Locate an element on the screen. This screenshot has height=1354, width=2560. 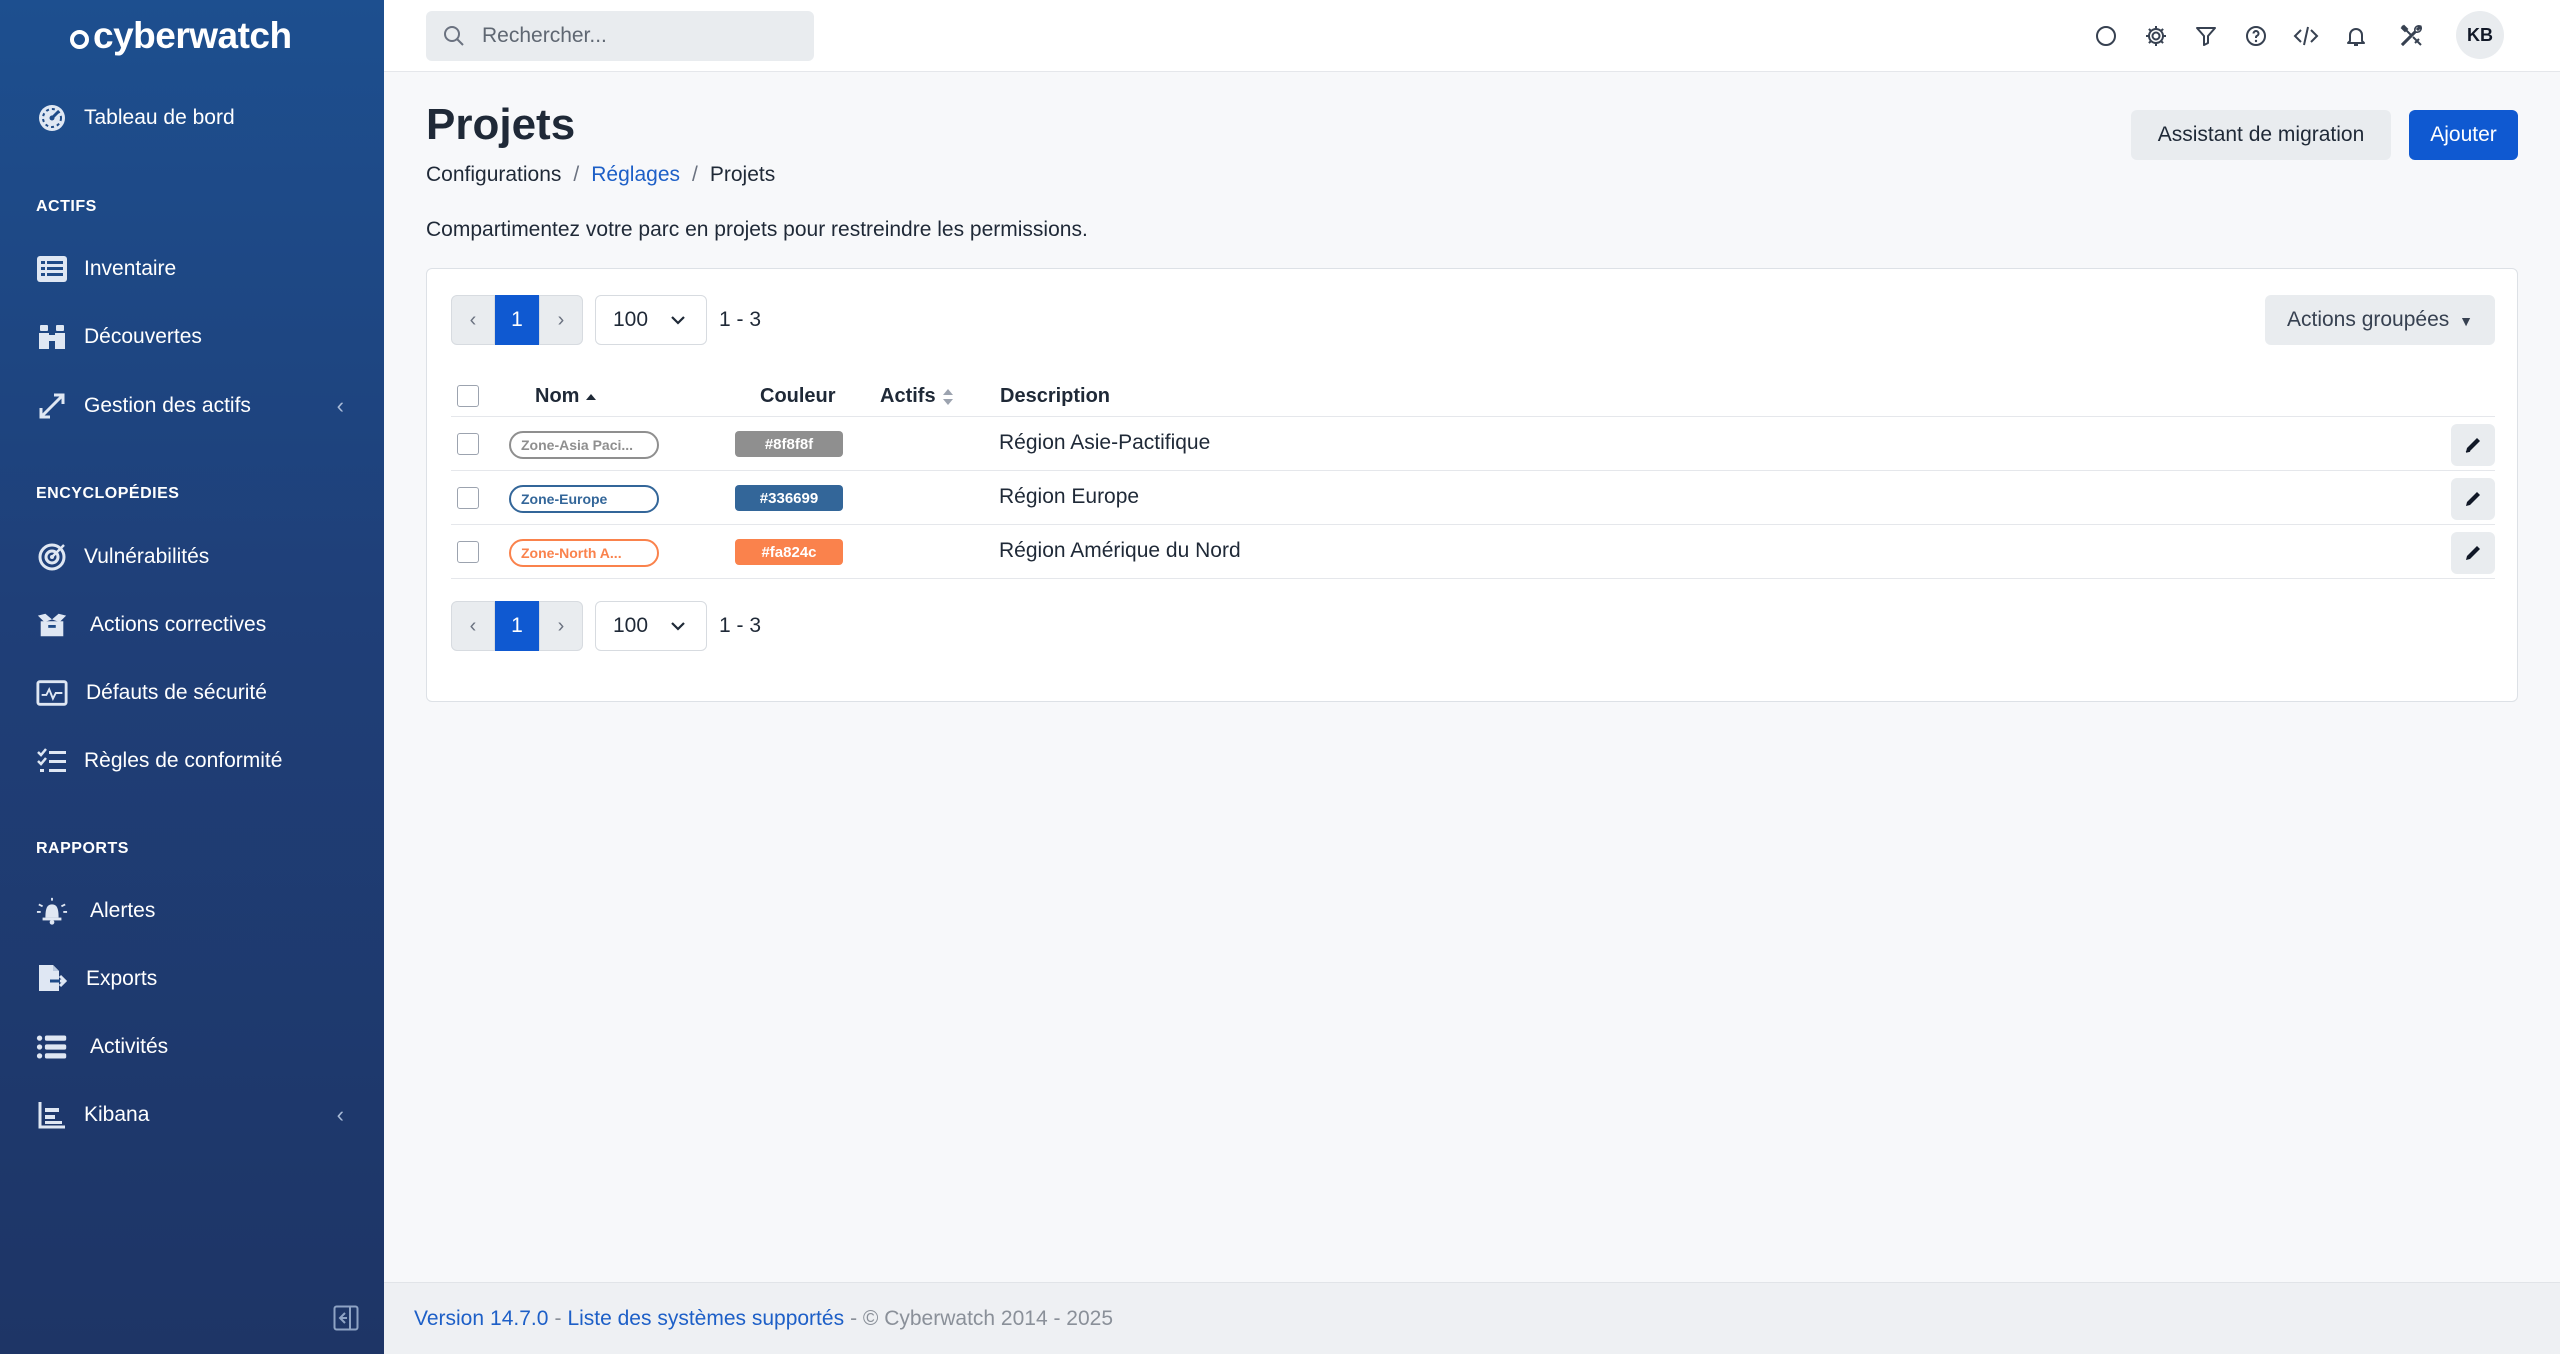
breadcrumb-item-projets: Projets is located at coordinates (742, 174).